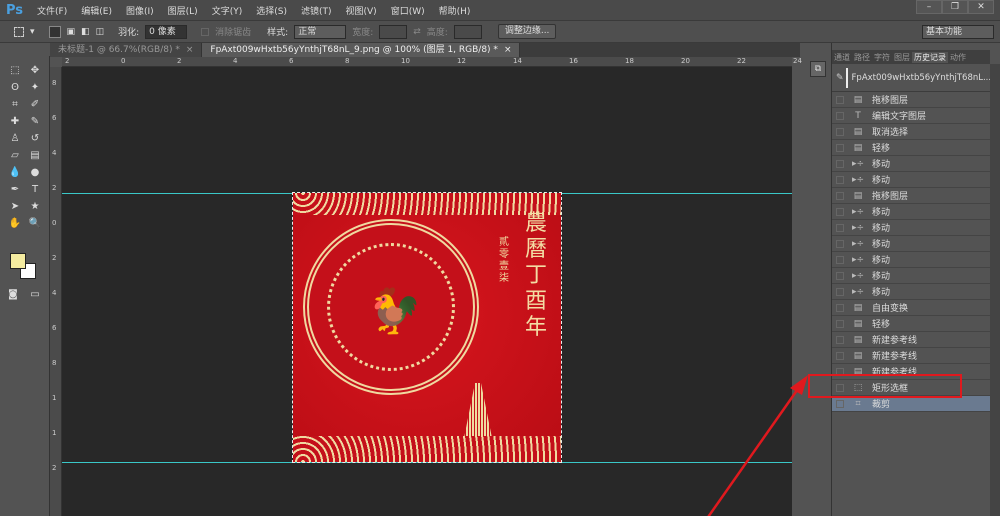  I want to click on foreground-color-swatch, so click(18, 261).